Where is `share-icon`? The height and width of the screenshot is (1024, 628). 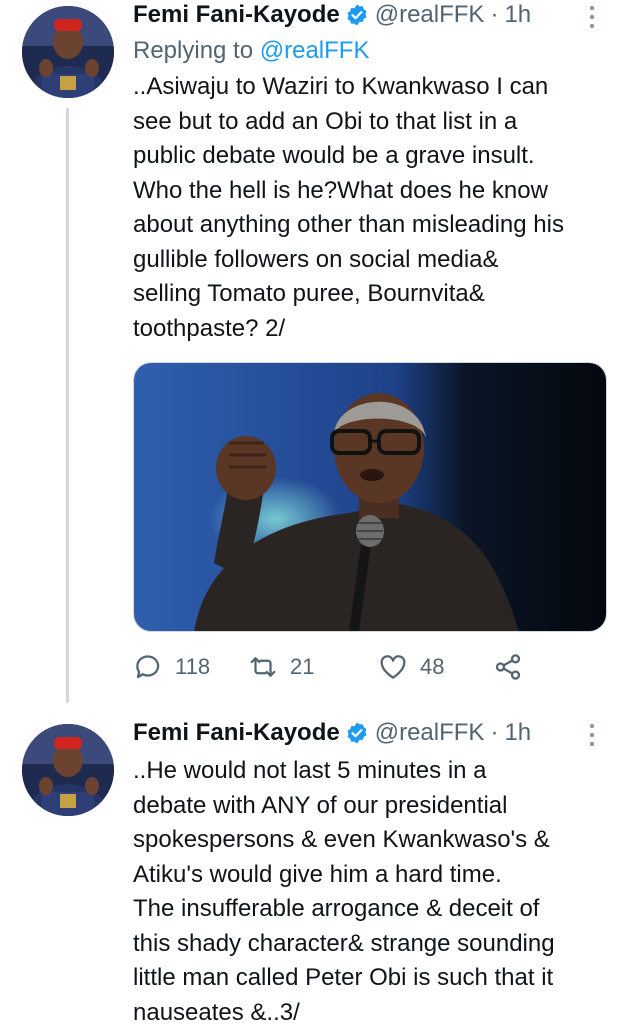 share-icon is located at coordinates (508, 667).